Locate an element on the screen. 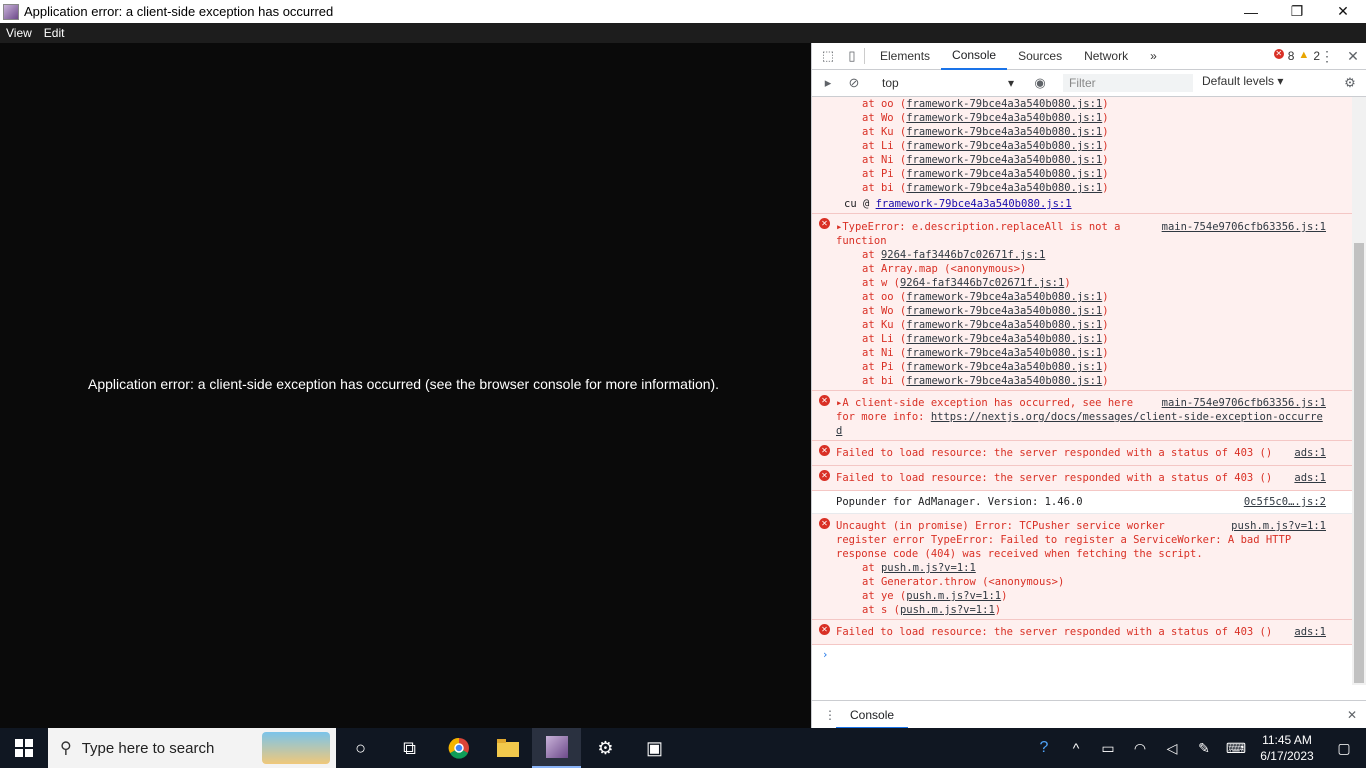 This screenshot has width=1366, height=768. keyboard-icon: ⌨ is located at coordinates (1236, 748).